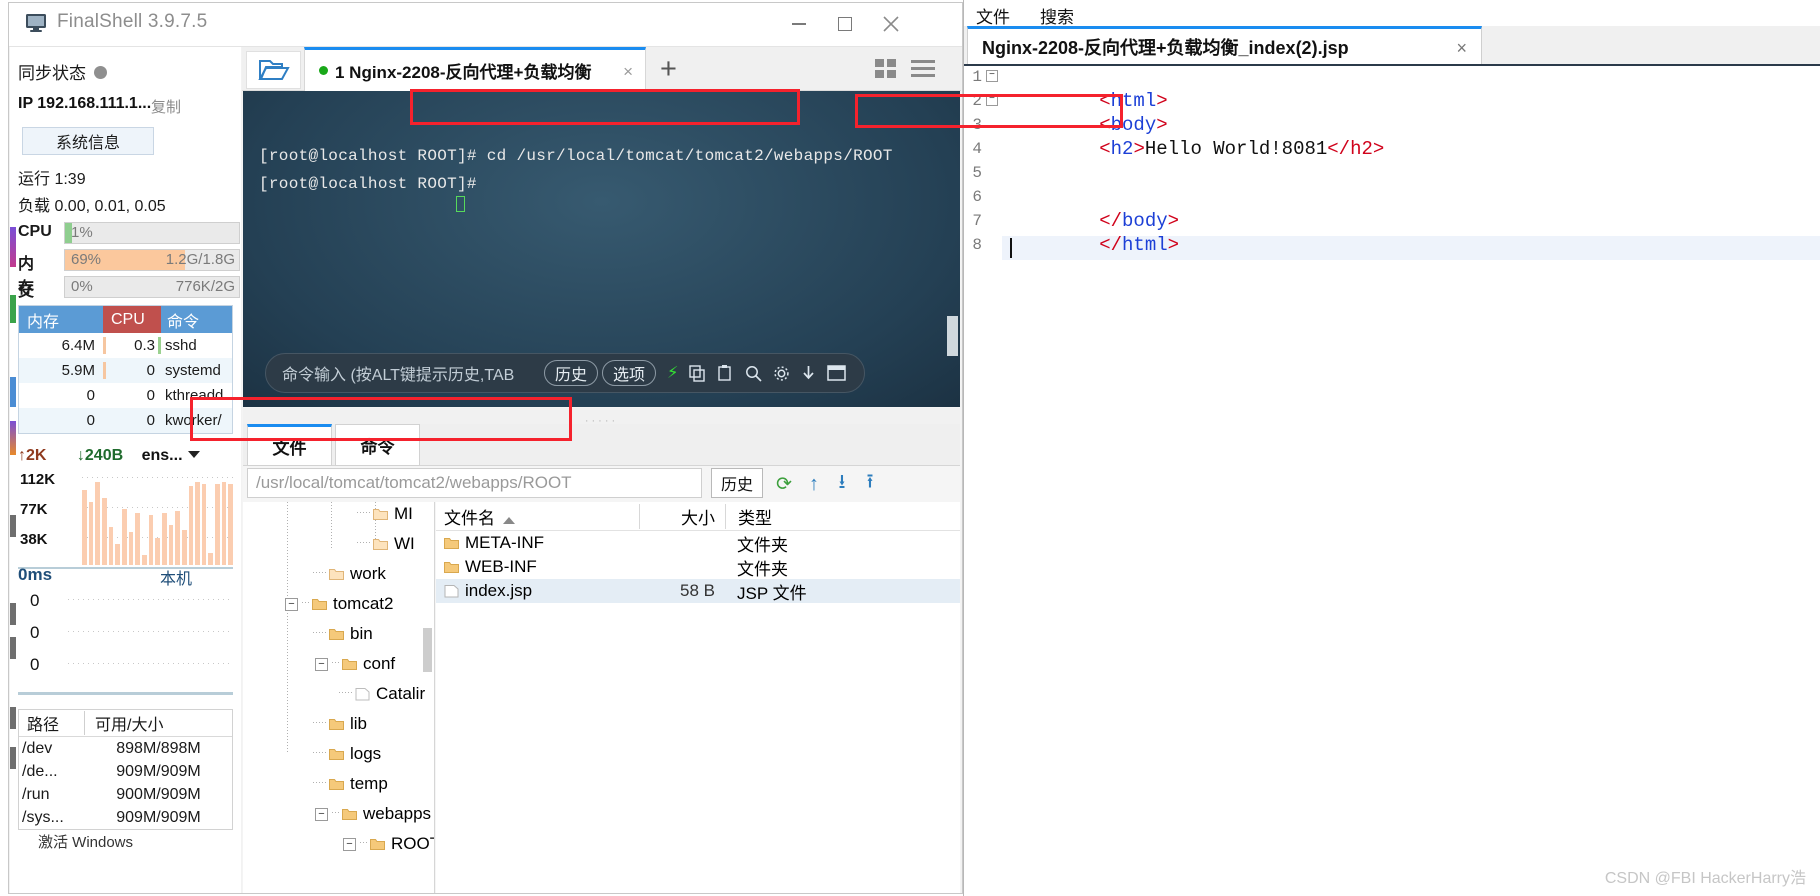 The width and height of the screenshot is (1820, 896). What do you see at coordinates (350, 784) in the screenshot?
I see `tree-node: temp` at bounding box center [350, 784].